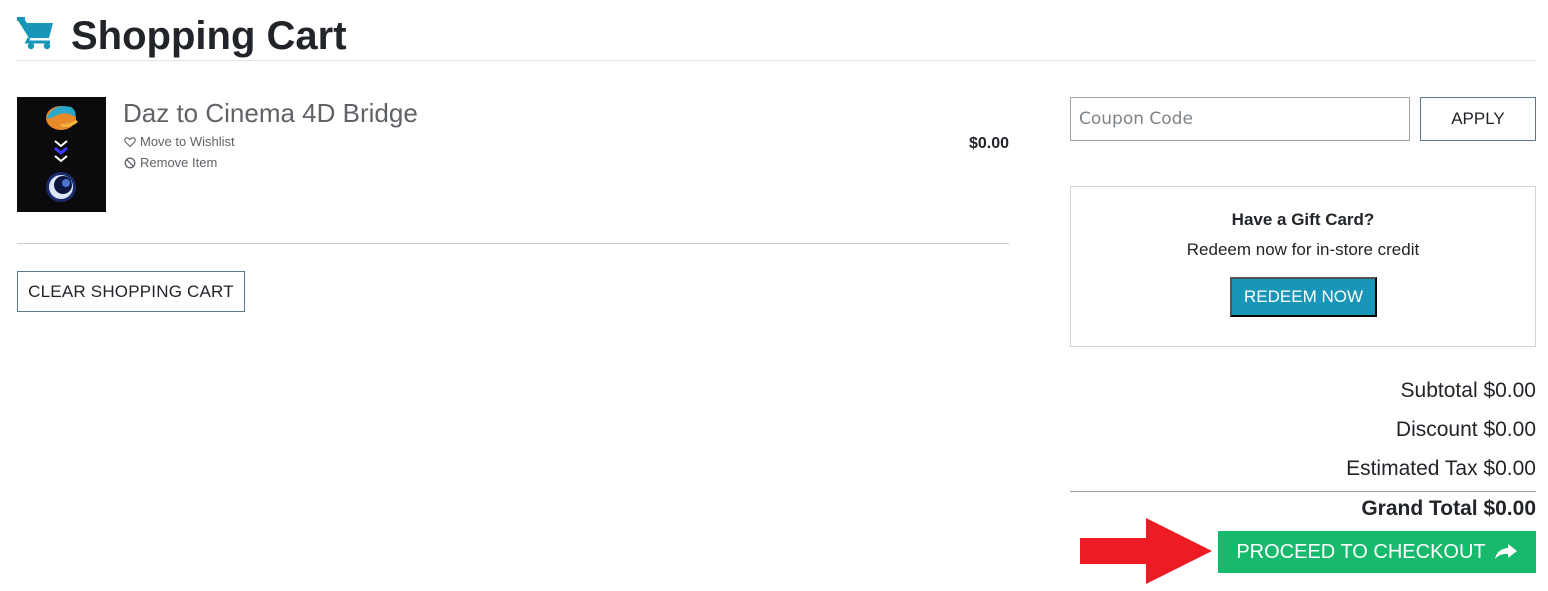 Image resolution: width=1548 pixels, height=591 pixels. Describe the element at coordinates (776, 60) in the screenshot. I see `header-divider` at that location.